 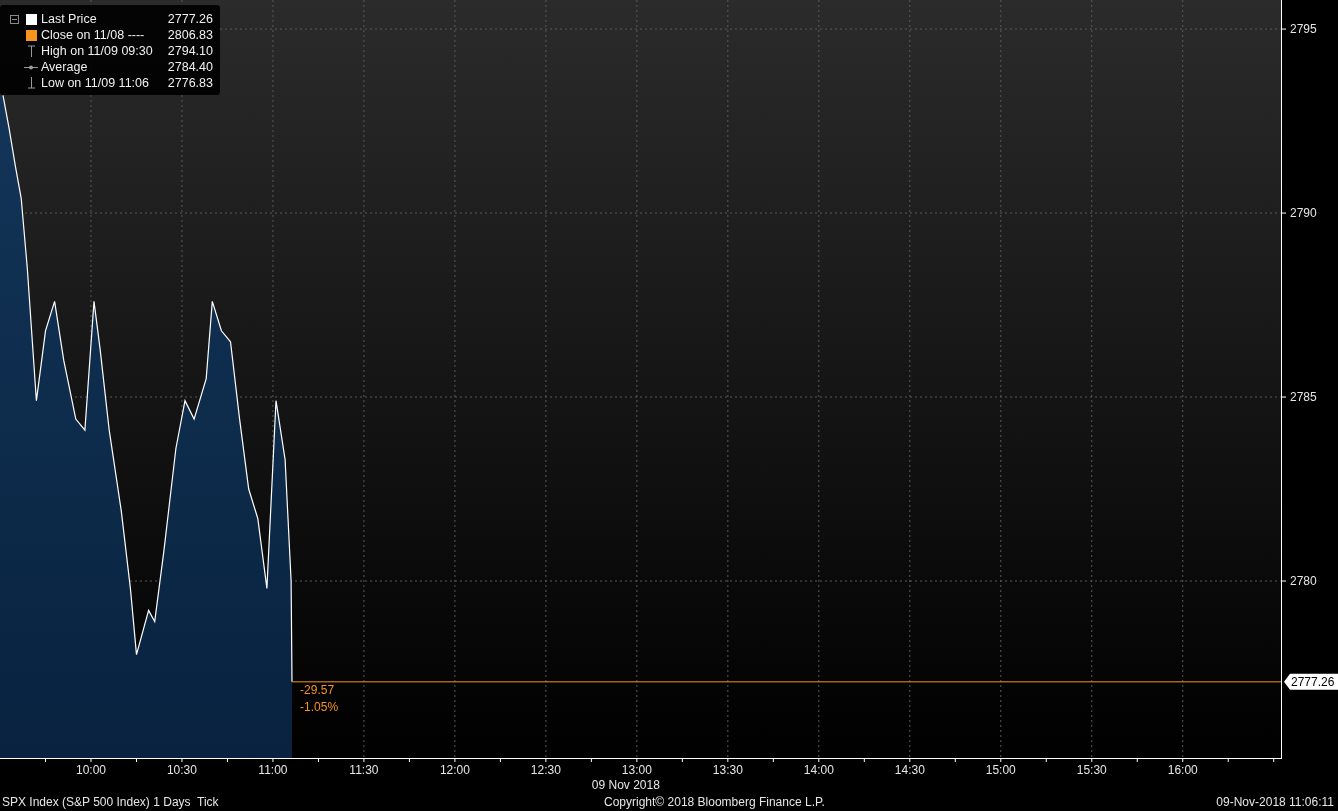 I want to click on legend-label: High on 11/09 09:30, so click(x=97, y=51).